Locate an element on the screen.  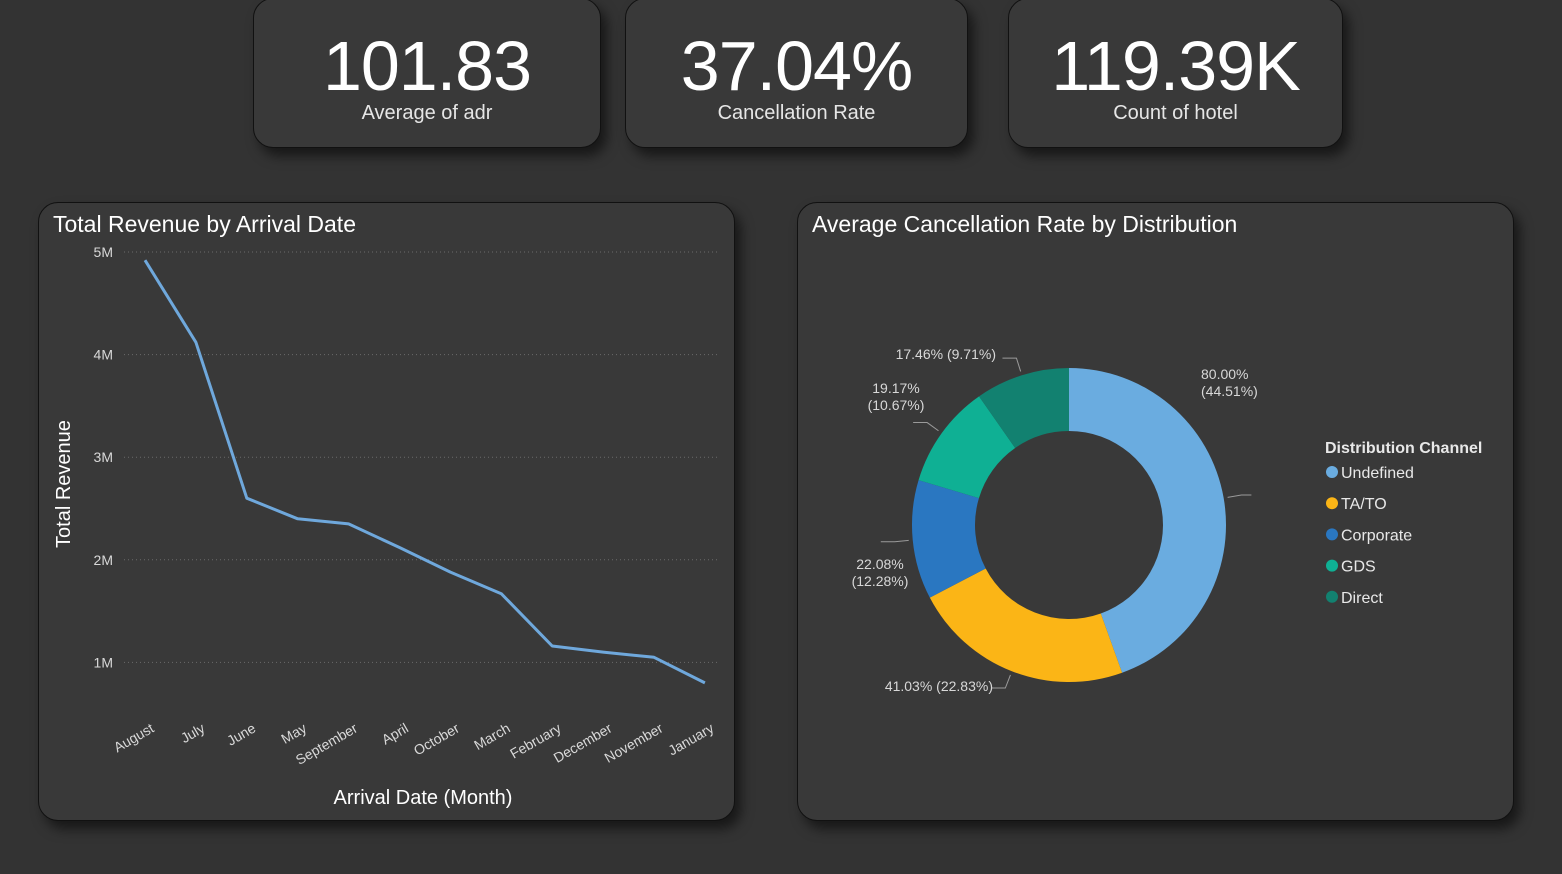
x-tick-label: August is located at coordinates (134, 738).